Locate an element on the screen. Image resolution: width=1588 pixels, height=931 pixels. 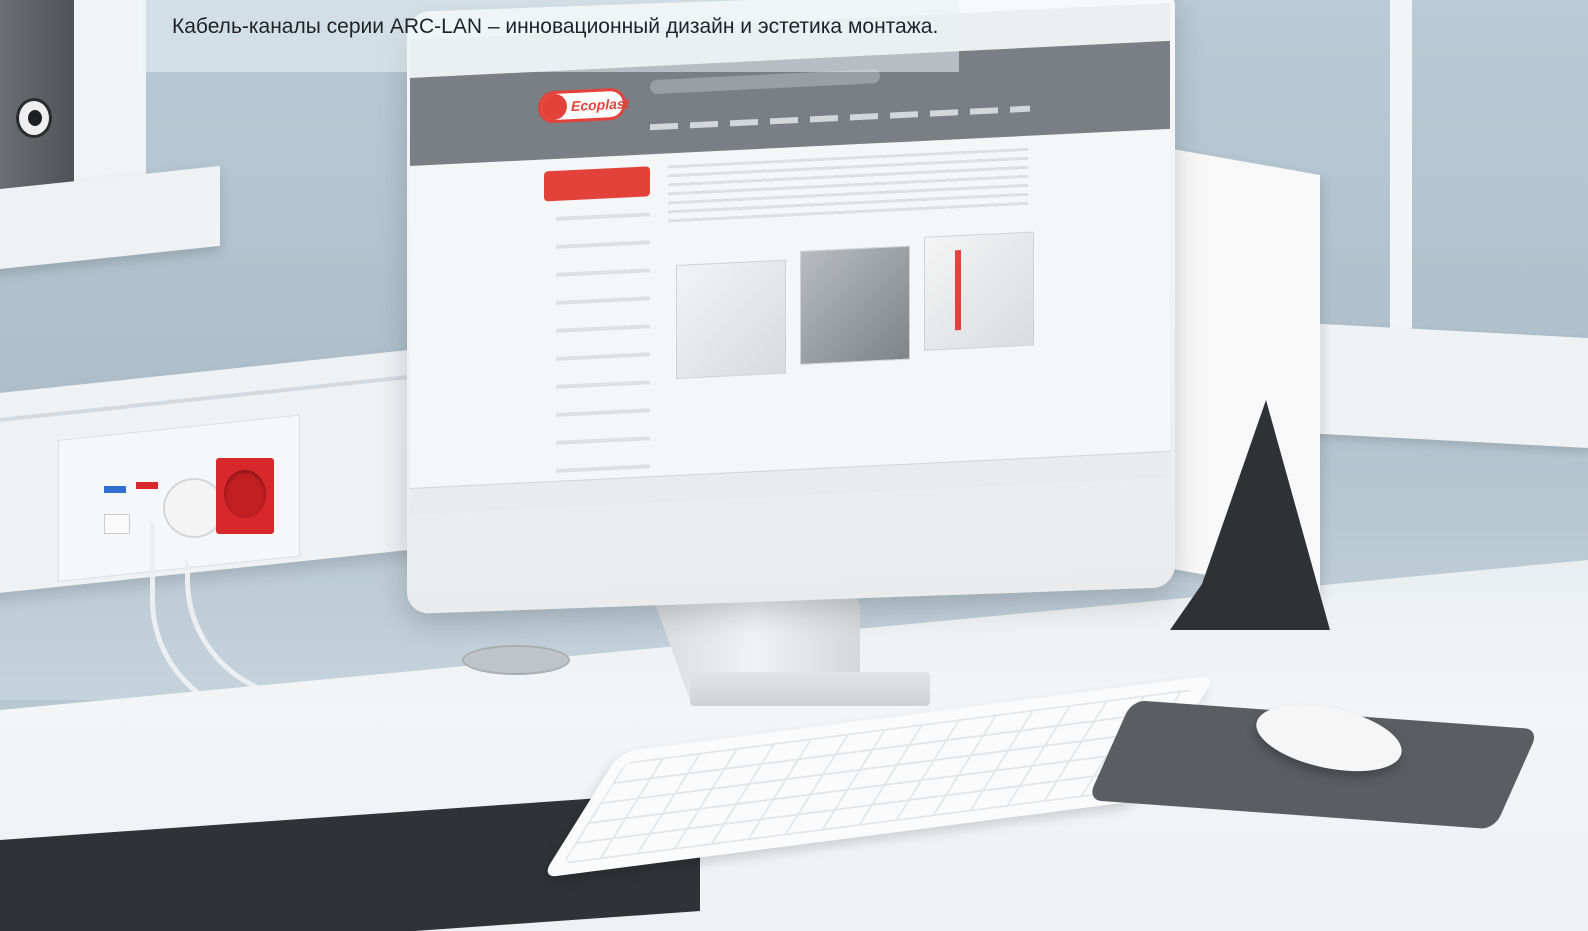
red-port-marker is located at coordinates (147, 485).